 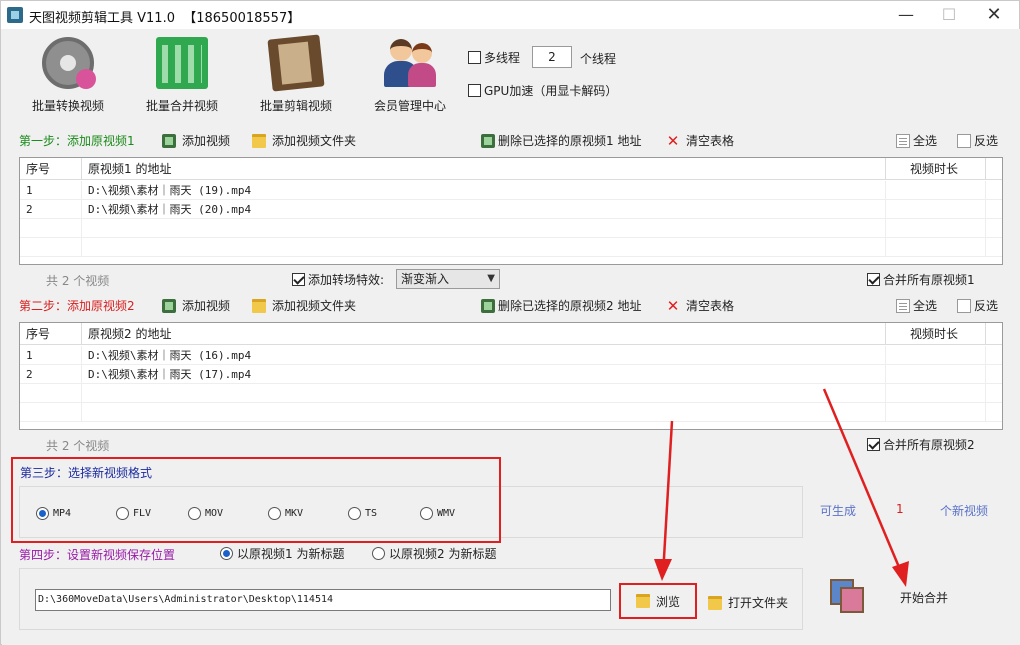 What do you see at coordinates (667, 601) in the screenshot?
I see `browse-label: 浏览` at bounding box center [667, 601].